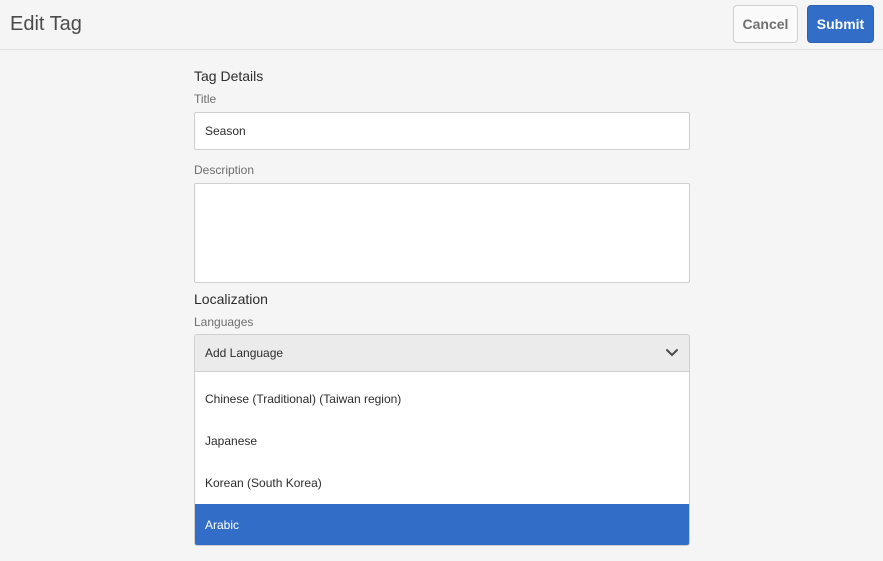 Image resolution: width=883 pixels, height=561 pixels. I want to click on language-option-japanese: Japanese, so click(442, 441).